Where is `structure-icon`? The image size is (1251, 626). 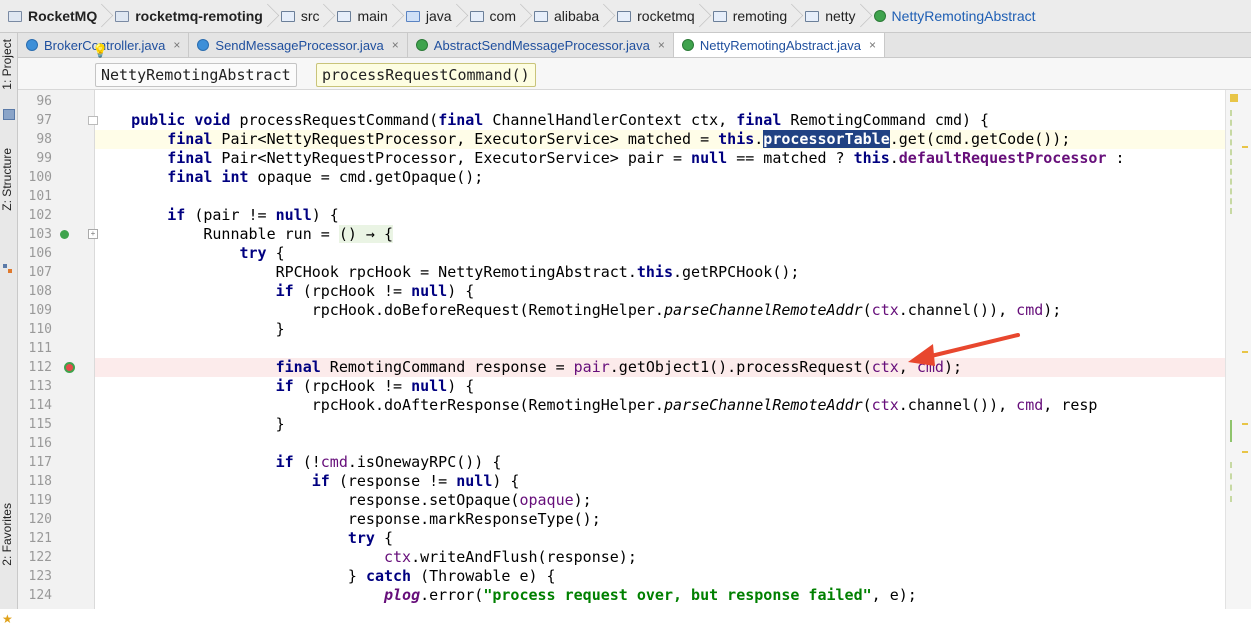 structure-icon is located at coordinates (8, 267).